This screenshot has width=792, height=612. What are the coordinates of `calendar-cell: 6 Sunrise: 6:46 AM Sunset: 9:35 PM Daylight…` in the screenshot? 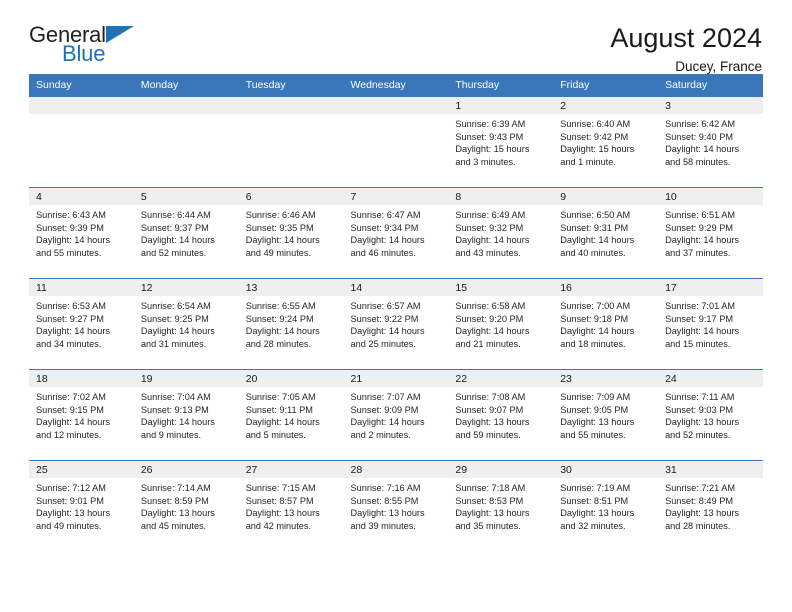 It's located at (291, 233).